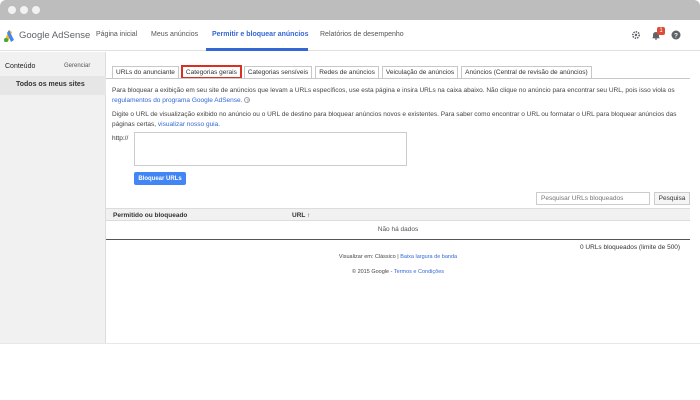 The height and width of the screenshot is (400, 700). I want to click on tab-ad-networks: Redes de anúncios, so click(347, 72).